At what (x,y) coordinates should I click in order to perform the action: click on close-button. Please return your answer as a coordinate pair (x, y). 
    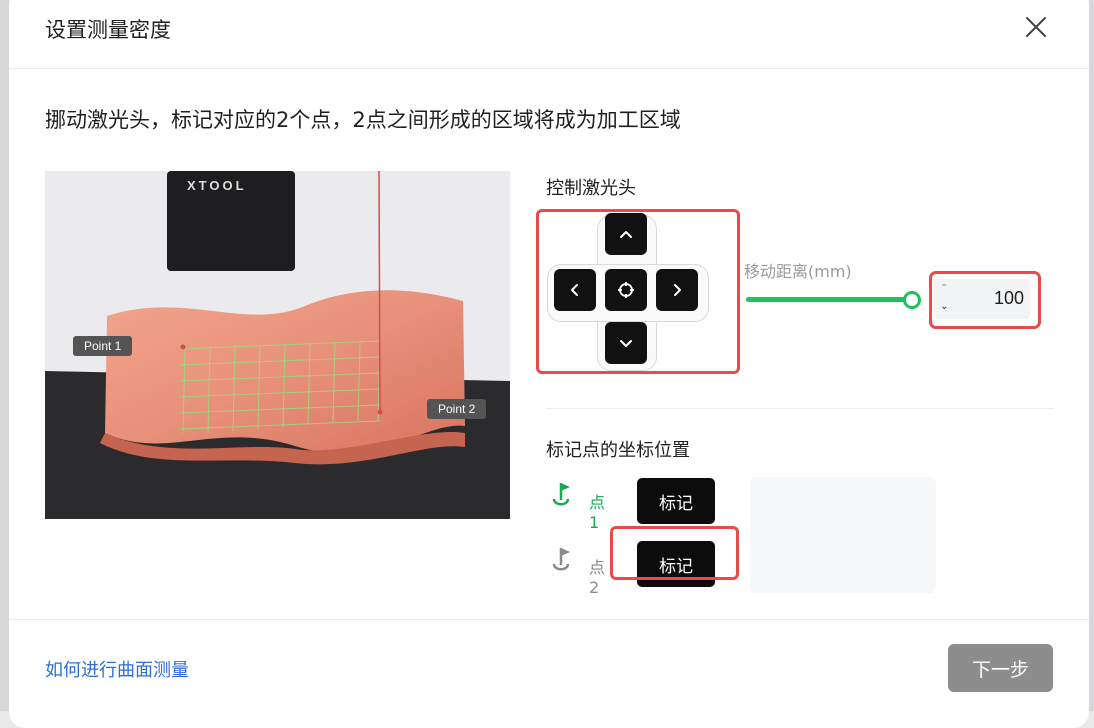
    Looking at the image, I should click on (1036, 27).